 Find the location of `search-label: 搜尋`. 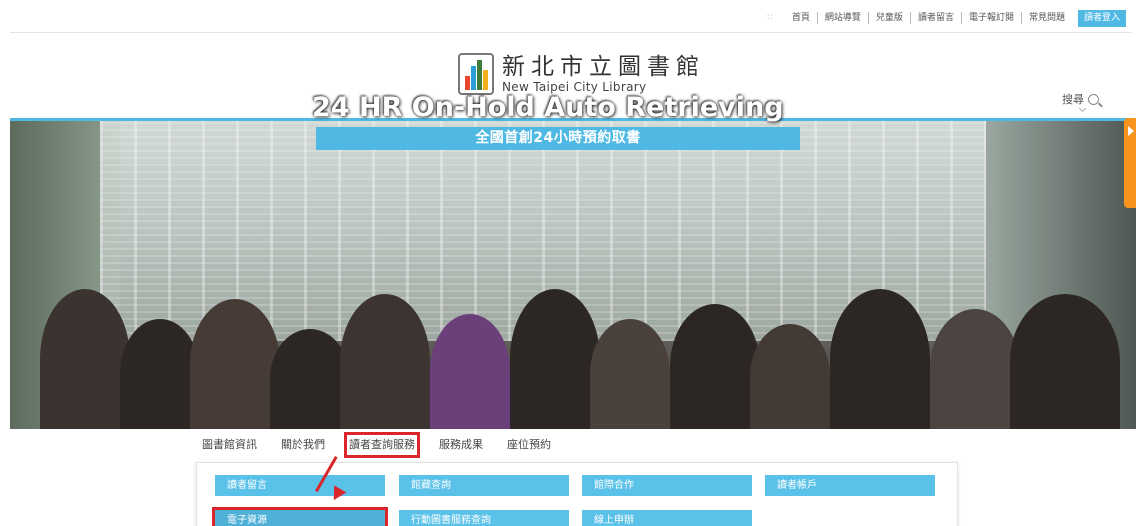

search-label: 搜尋 is located at coordinates (1073, 99).